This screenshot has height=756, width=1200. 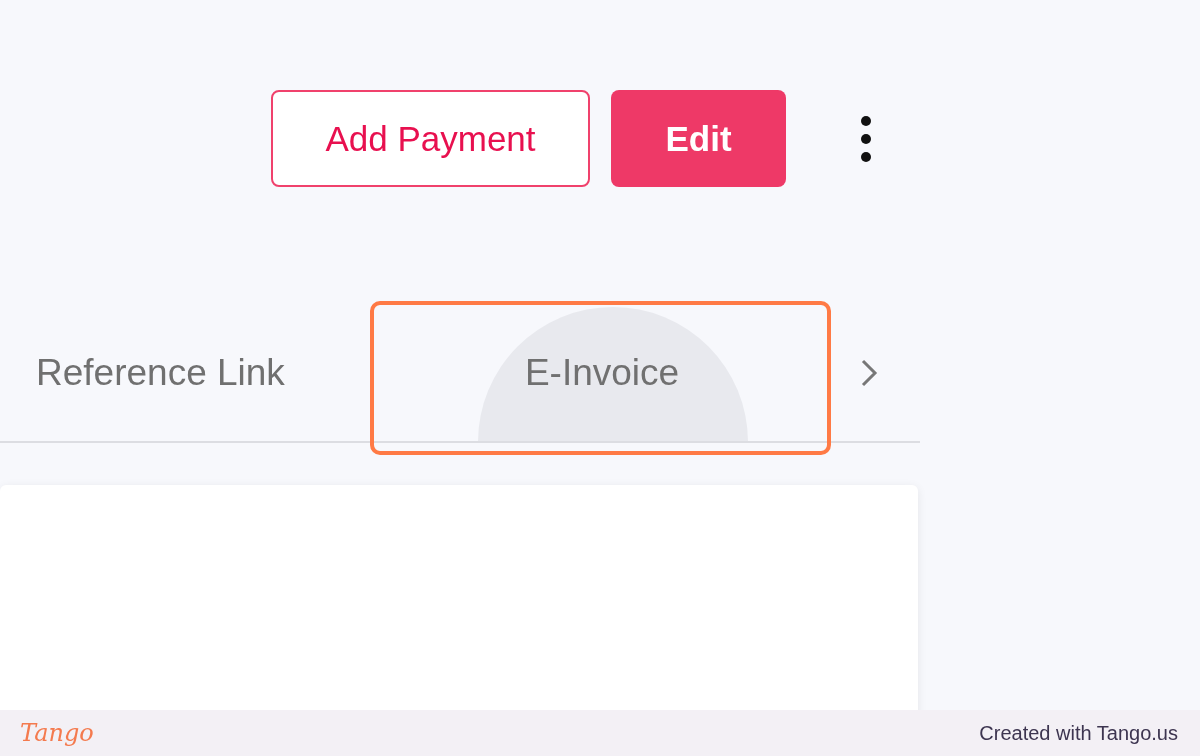 What do you see at coordinates (430, 138) in the screenshot?
I see `add-payment-button: Add Payment` at bounding box center [430, 138].